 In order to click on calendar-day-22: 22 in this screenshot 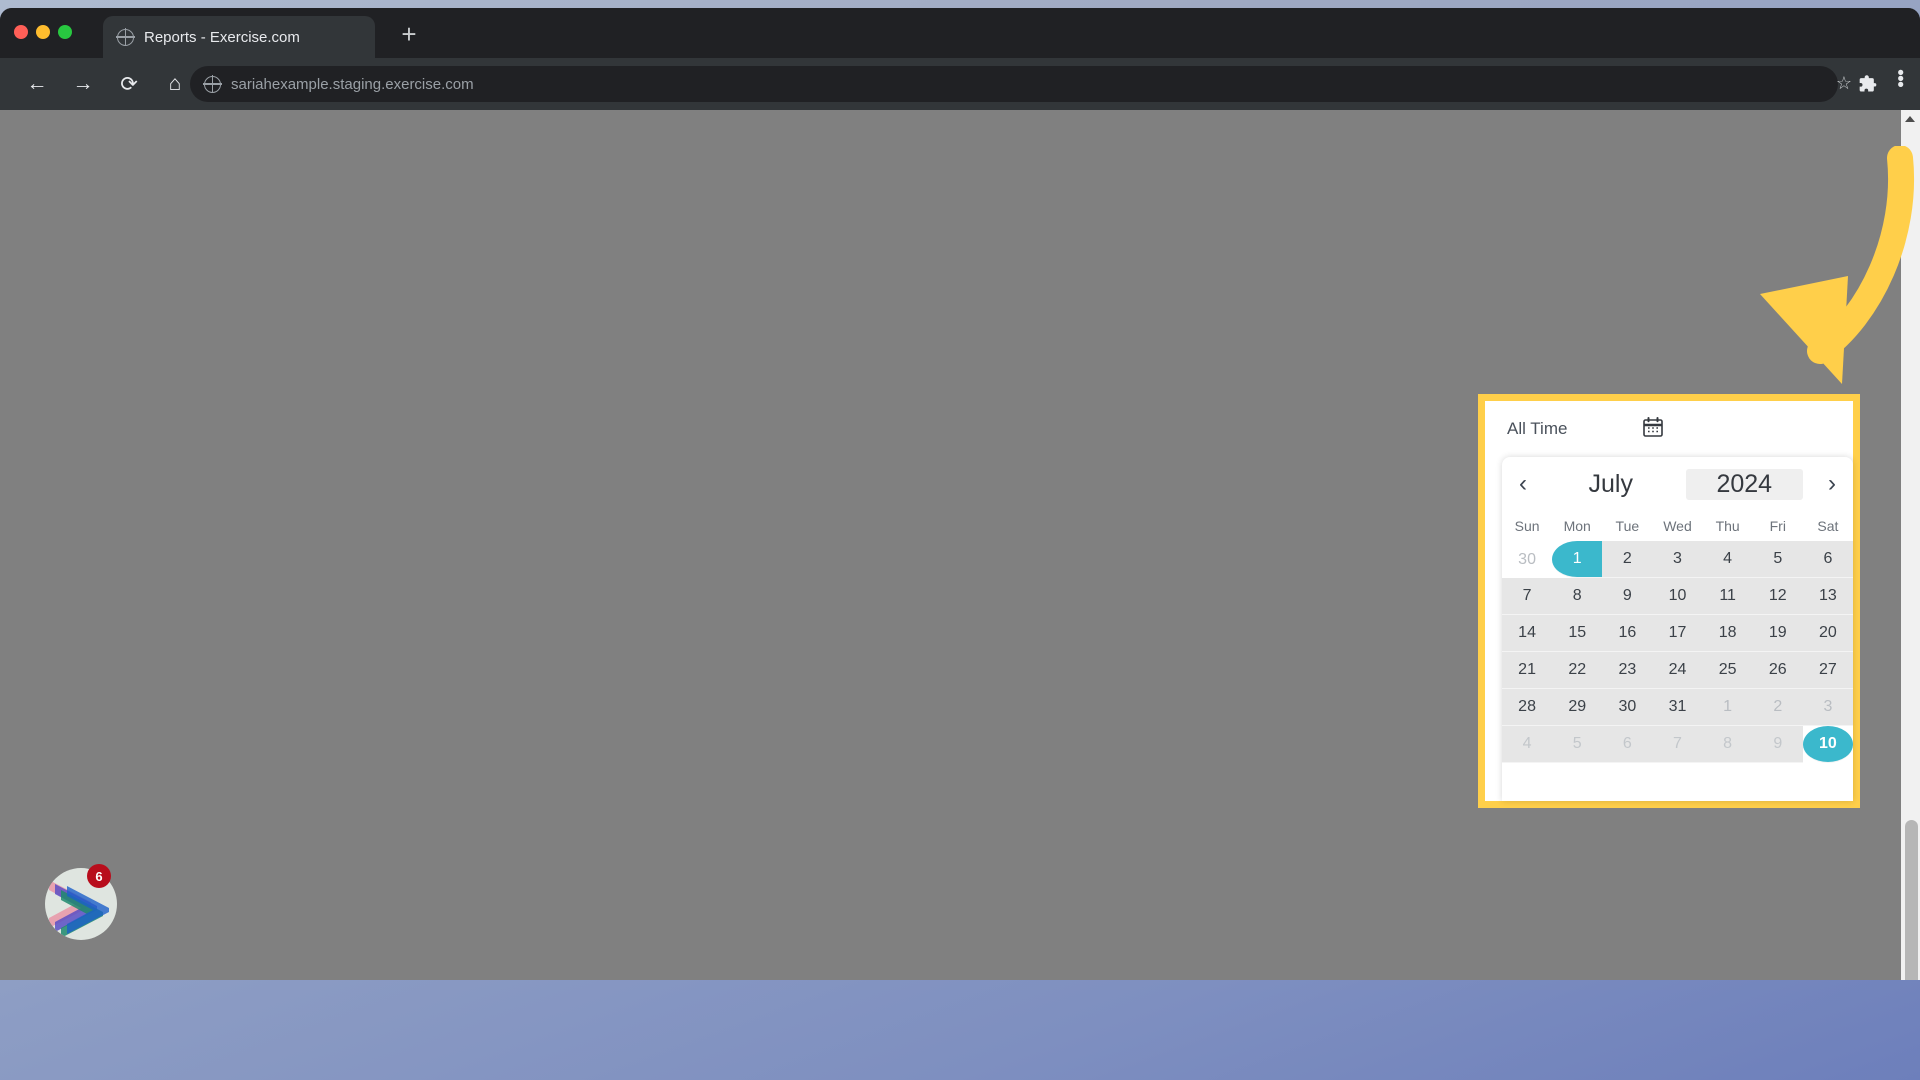, I will do `click(1577, 670)`.